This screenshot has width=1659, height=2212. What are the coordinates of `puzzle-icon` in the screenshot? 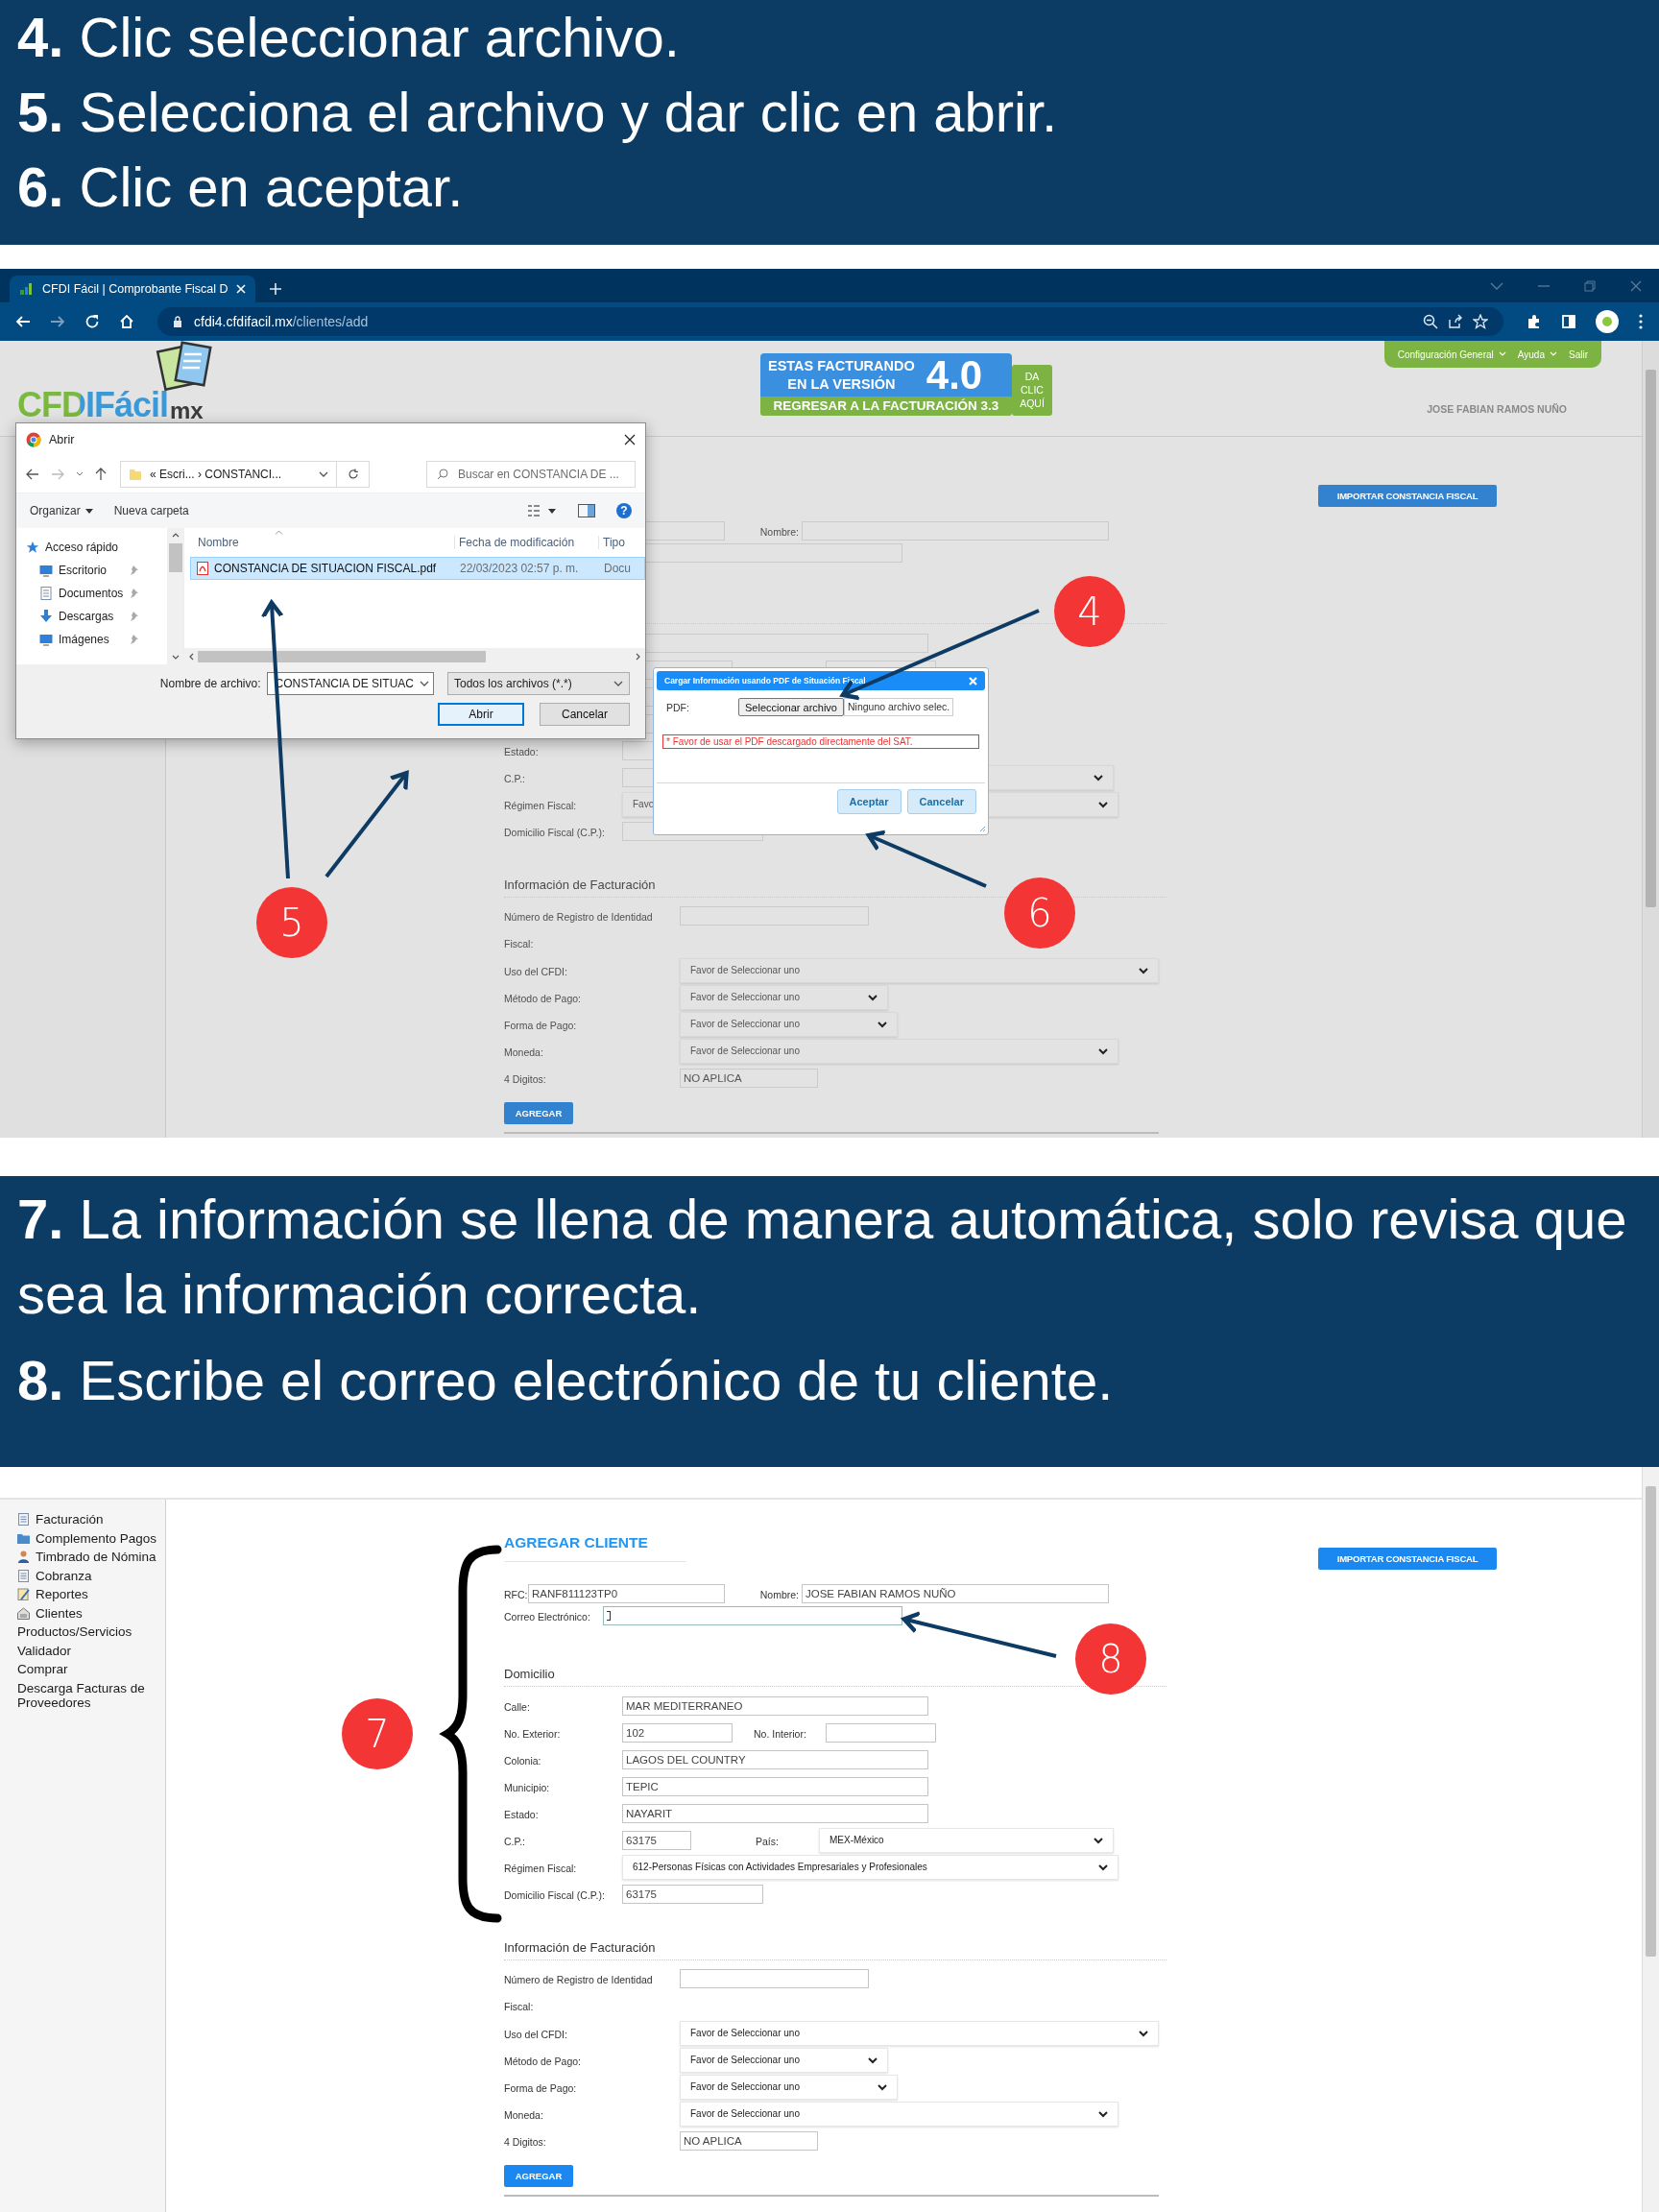 It's located at (1534, 321).